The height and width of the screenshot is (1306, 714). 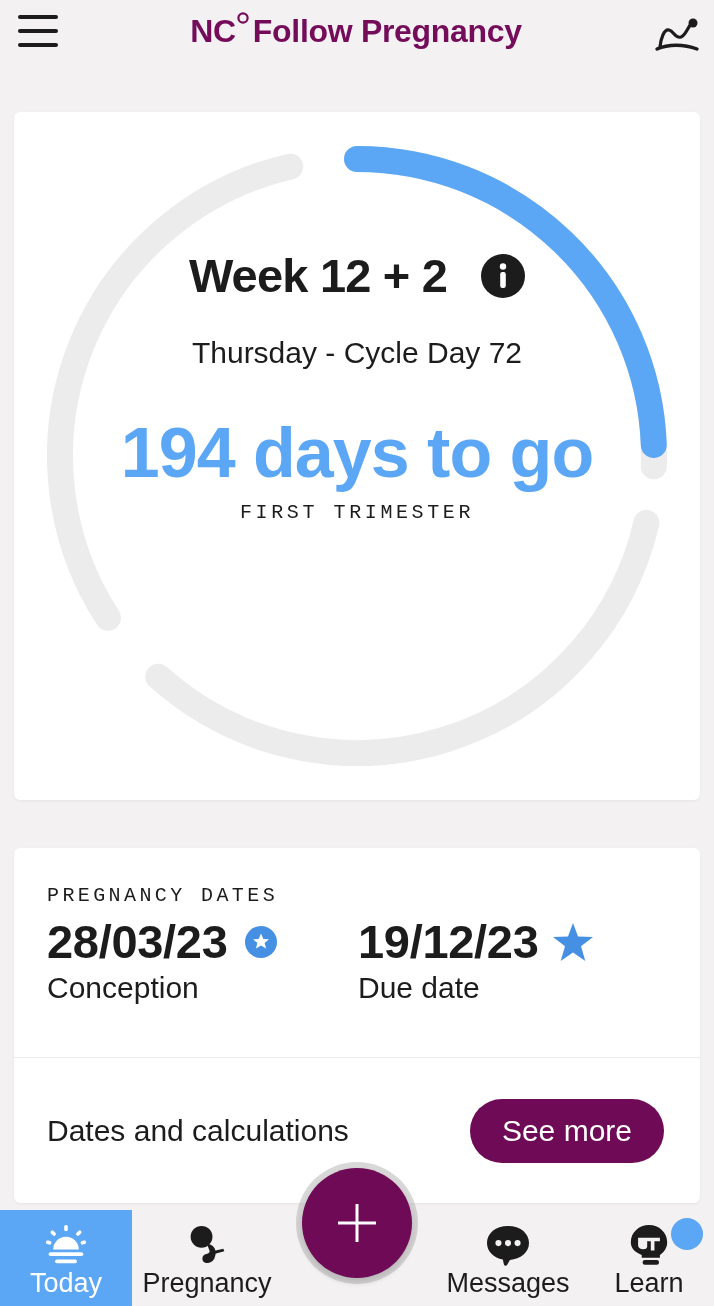 I want to click on app-title: Follow Pregnancy, so click(x=387, y=31).